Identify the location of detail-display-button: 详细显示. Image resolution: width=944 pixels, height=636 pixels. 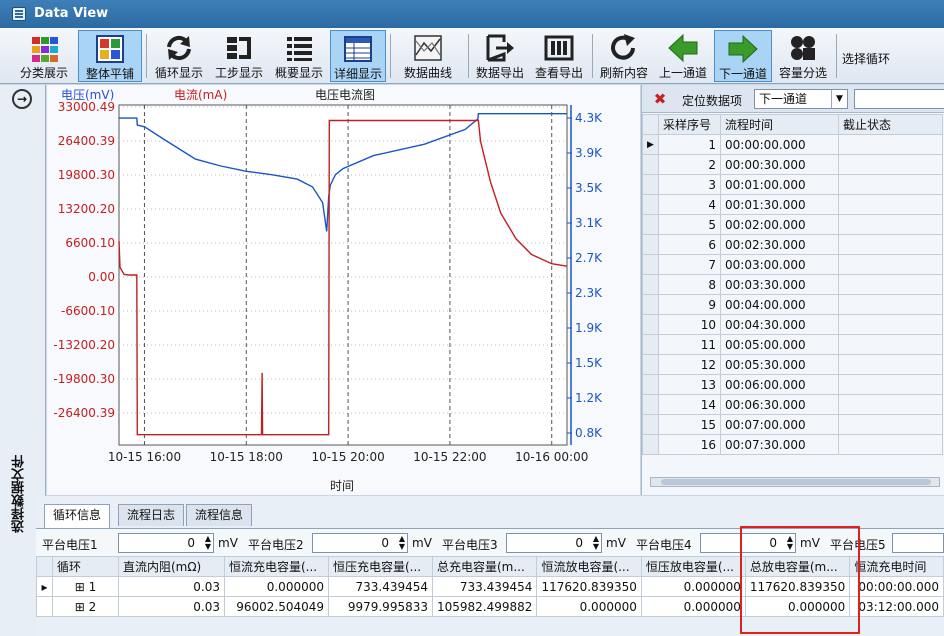
(358, 56).